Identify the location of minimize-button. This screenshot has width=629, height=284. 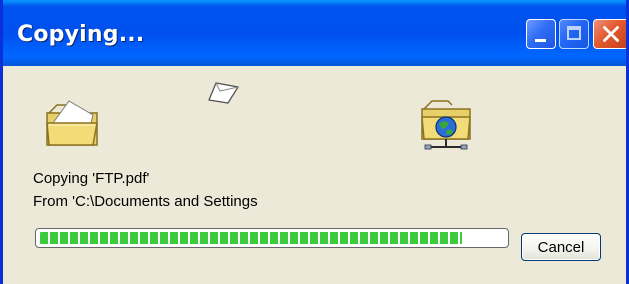
(541, 34).